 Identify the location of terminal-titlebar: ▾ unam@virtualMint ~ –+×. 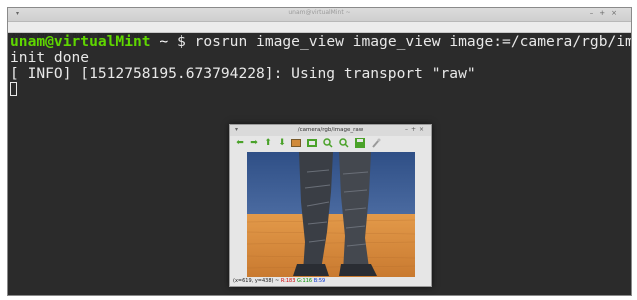
(319, 15).